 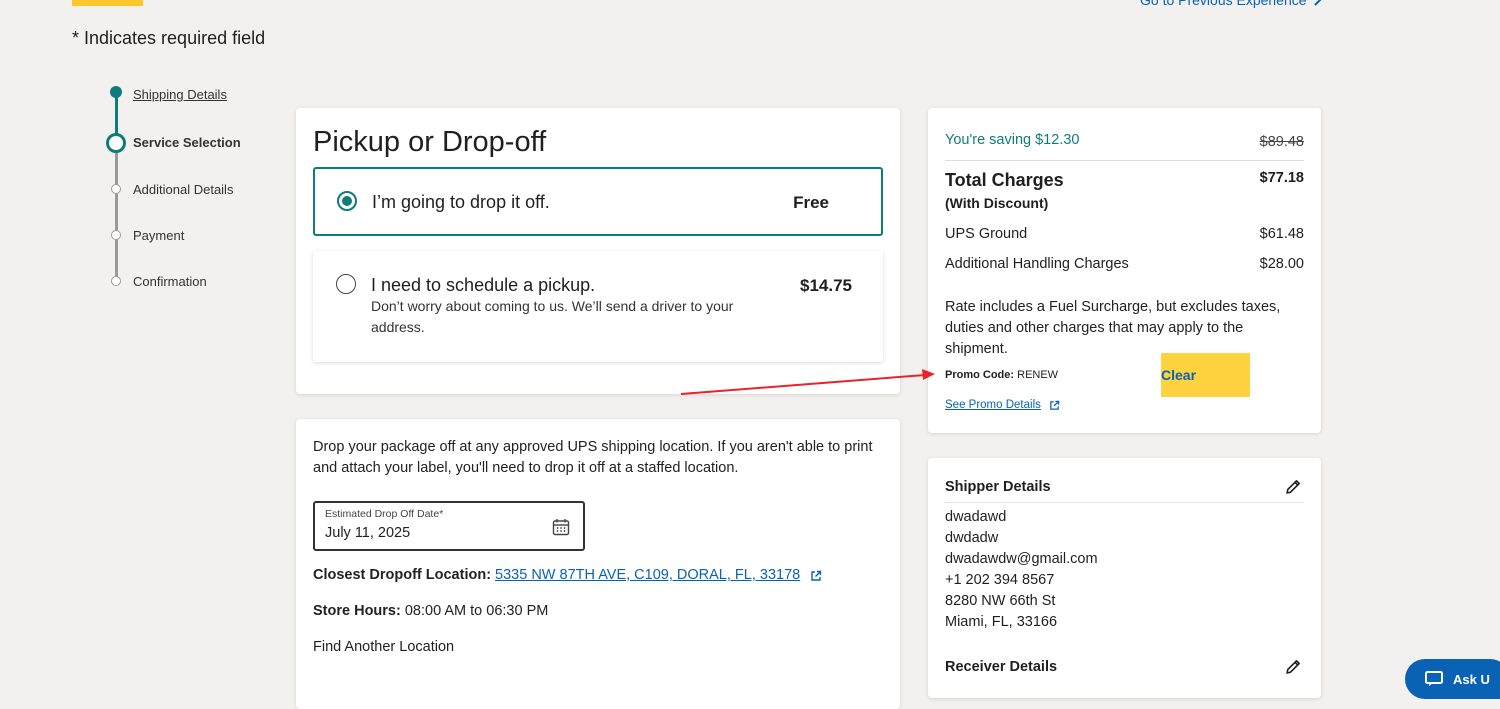 I want to click on required-field-note: * Indicates required field, so click(x=169, y=38).